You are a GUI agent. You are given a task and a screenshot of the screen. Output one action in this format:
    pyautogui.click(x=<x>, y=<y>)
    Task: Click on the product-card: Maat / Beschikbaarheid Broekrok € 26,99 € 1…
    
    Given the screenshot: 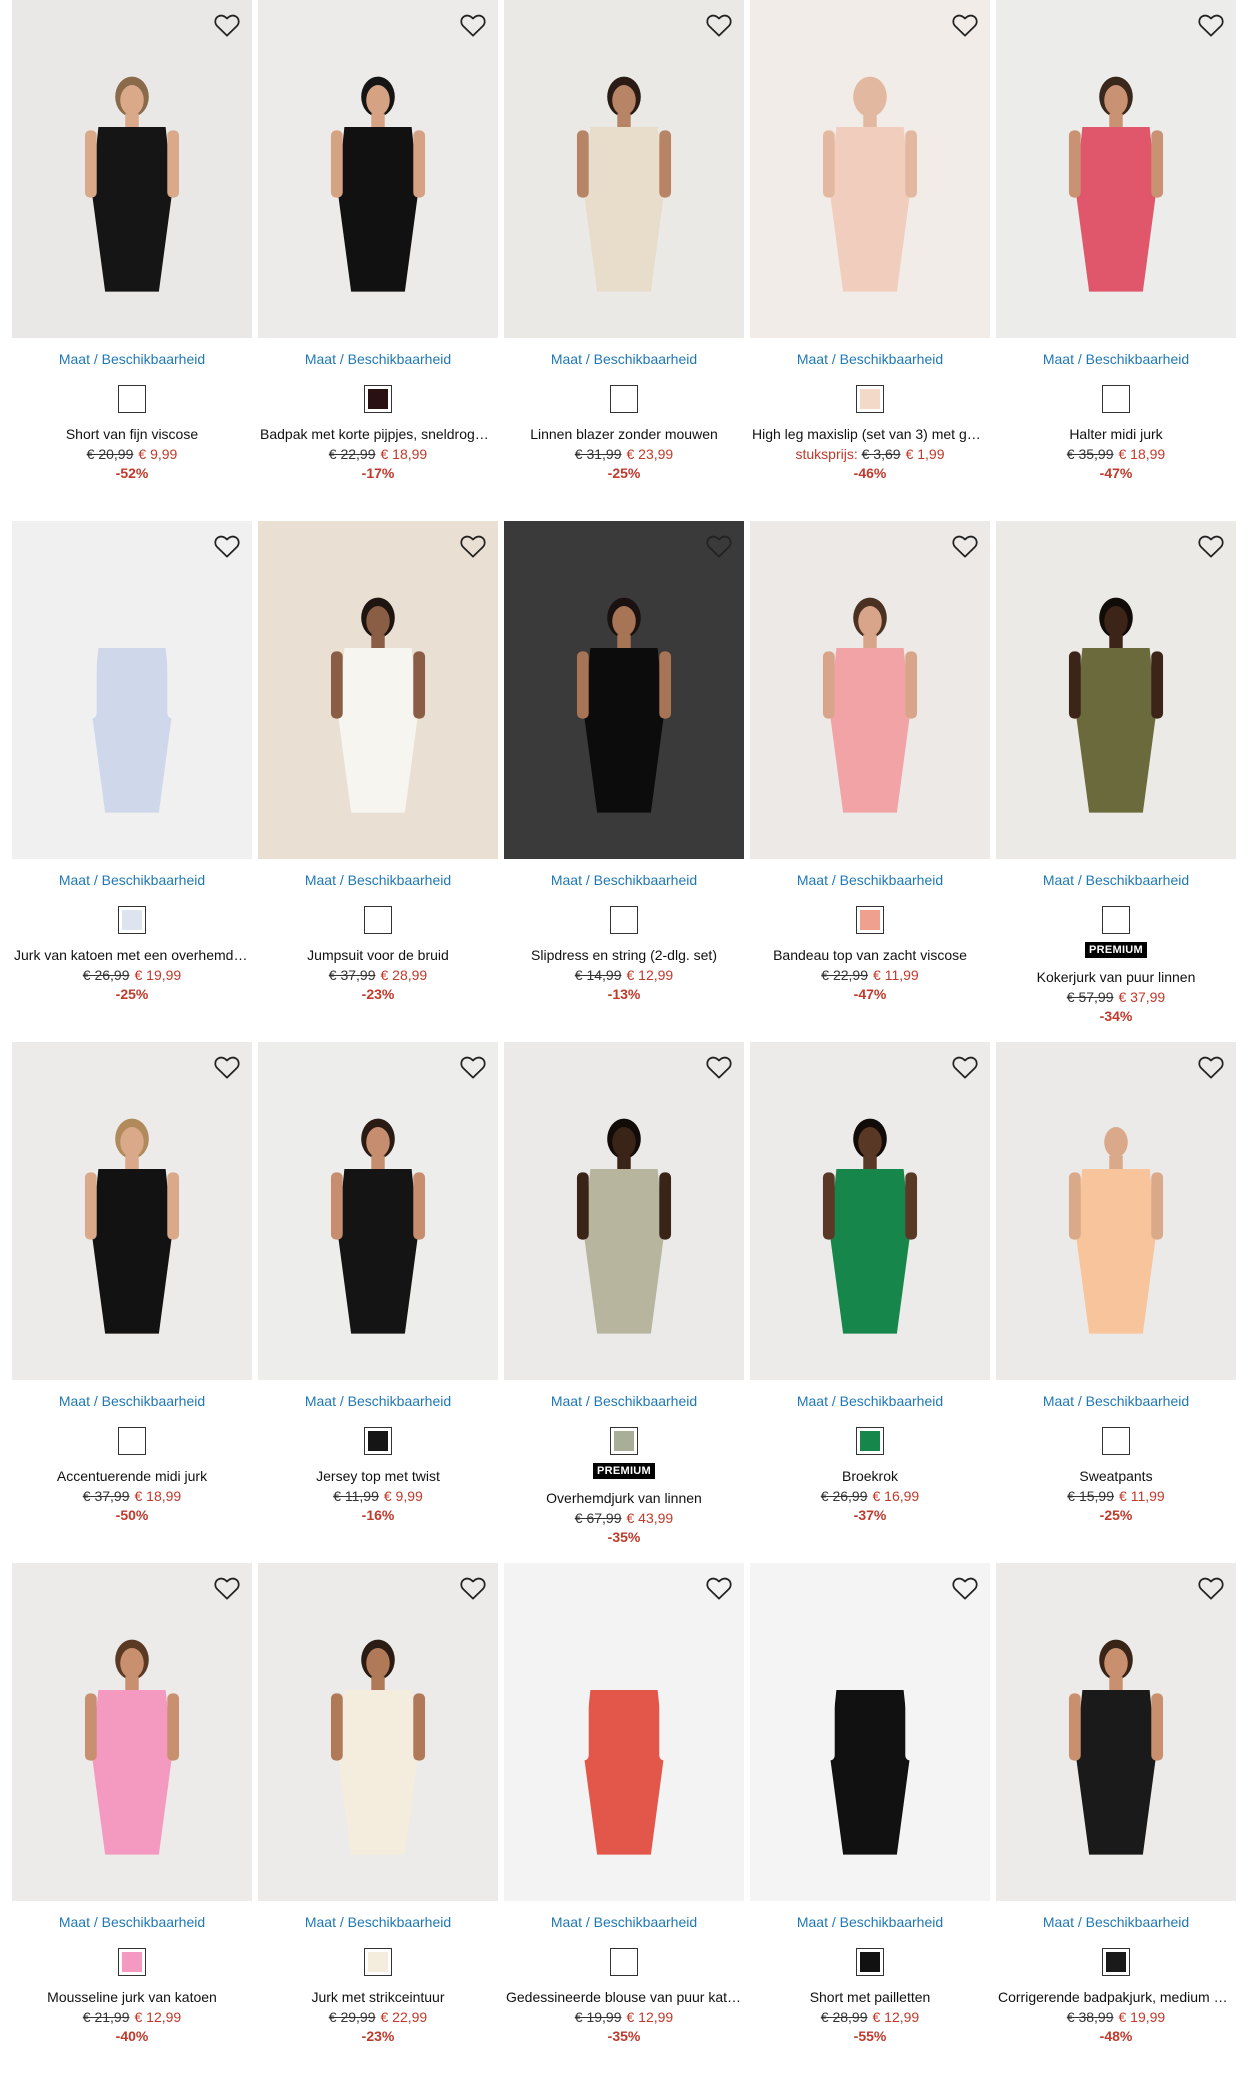 What is the action you would take?
    pyautogui.click(x=870, y=1302)
    